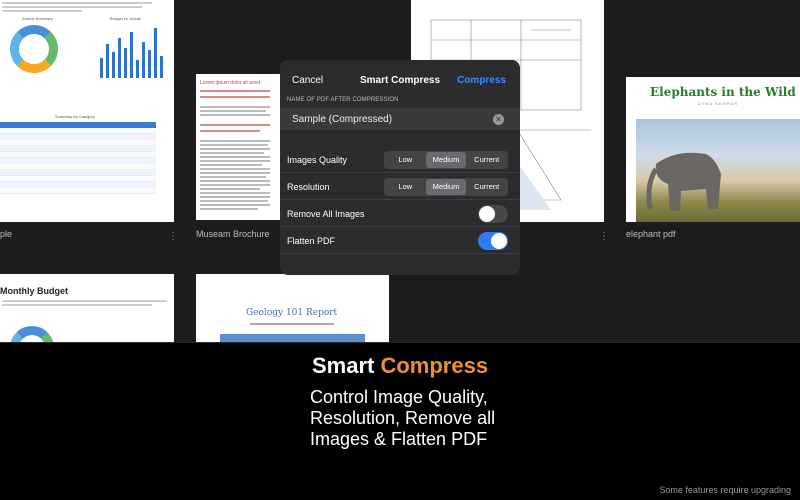 This screenshot has width=800, height=500. Describe the element at coordinates (723, 92) in the screenshot. I see `elephant-title: Elephants in the Wild` at that location.